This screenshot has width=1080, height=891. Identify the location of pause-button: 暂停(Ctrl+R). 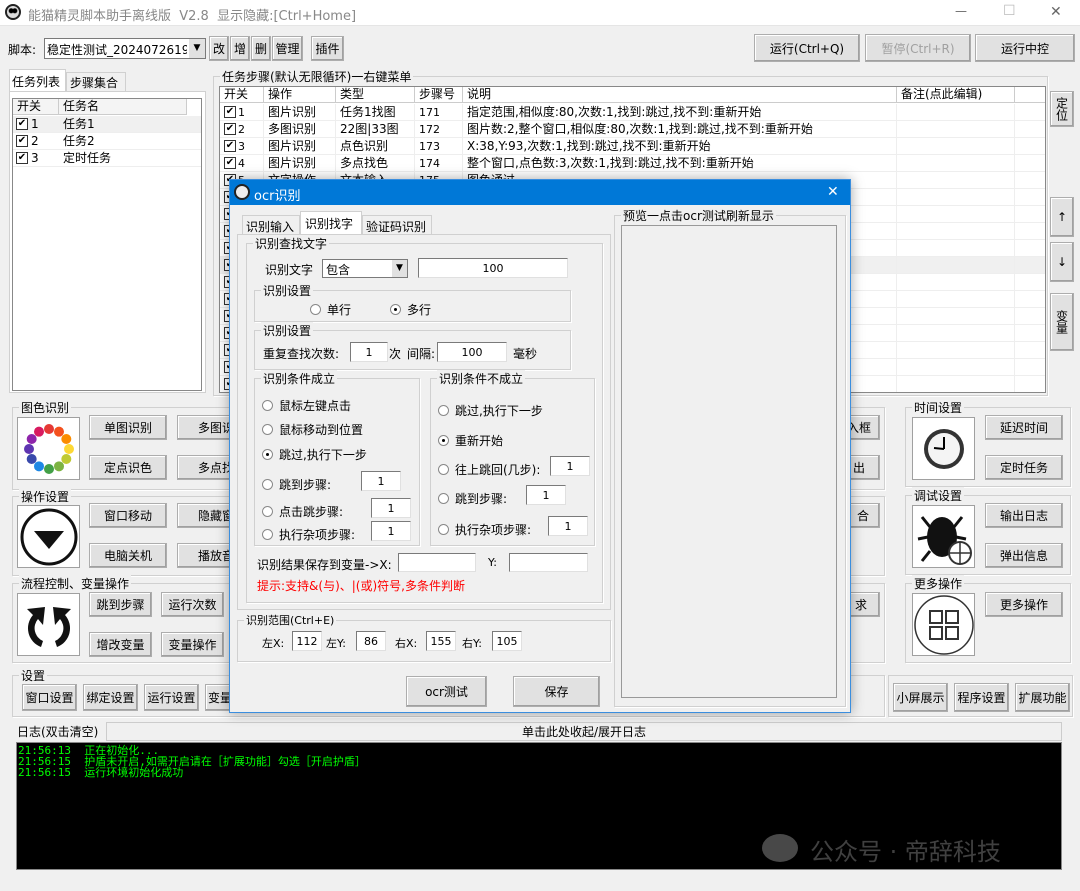
(918, 48).